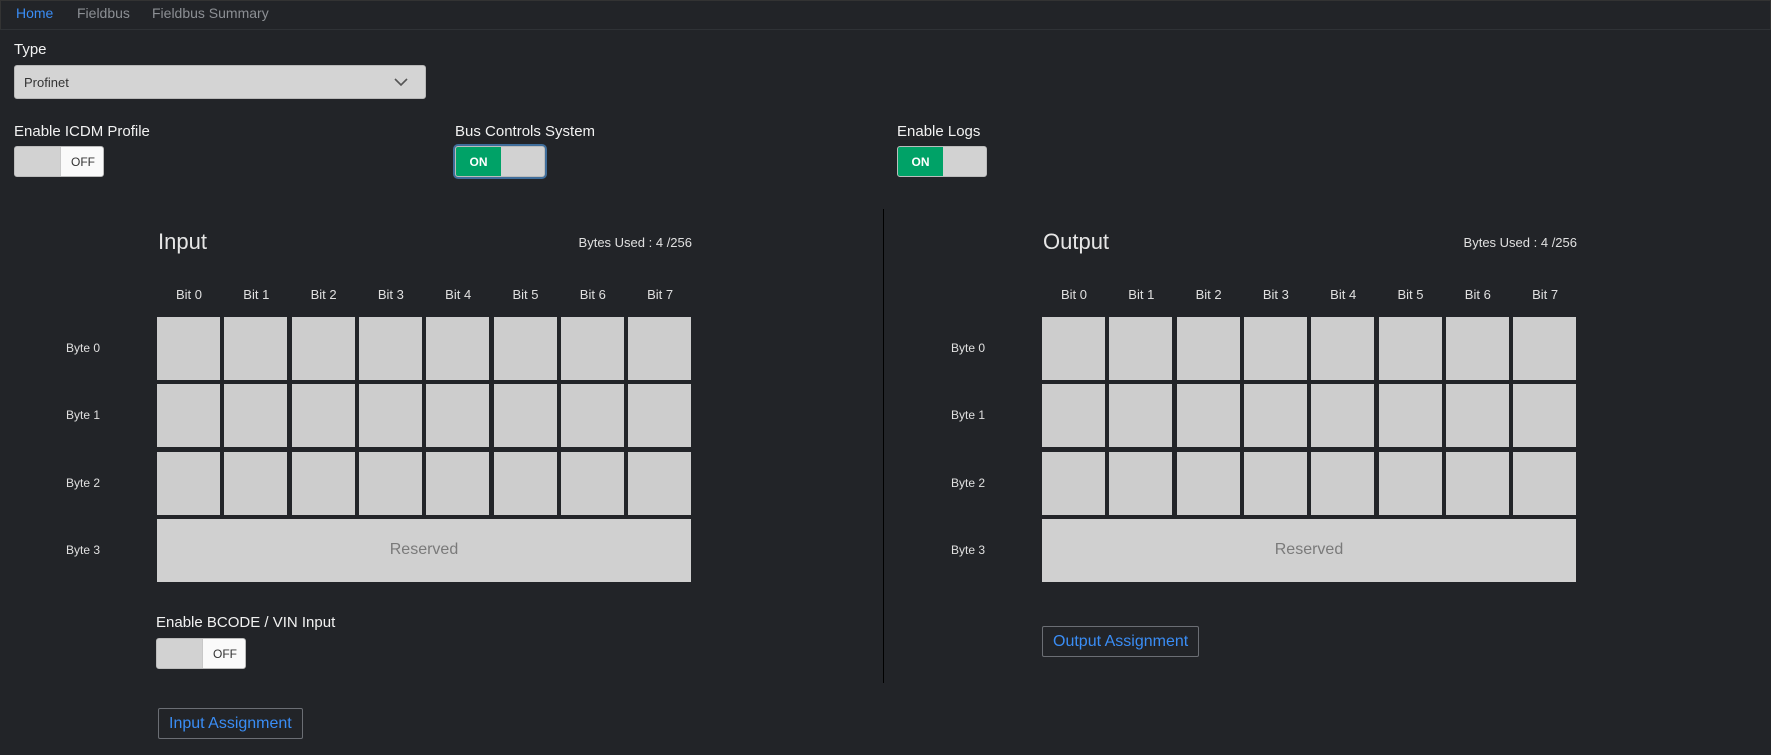 The height and width of the screenshot is (755, 1771). What do you see at coordinates (635, 242) in the screenshot?
I see `input-bytes-used: Bytes Used : 4 /256` at bounding box center [635, 242].